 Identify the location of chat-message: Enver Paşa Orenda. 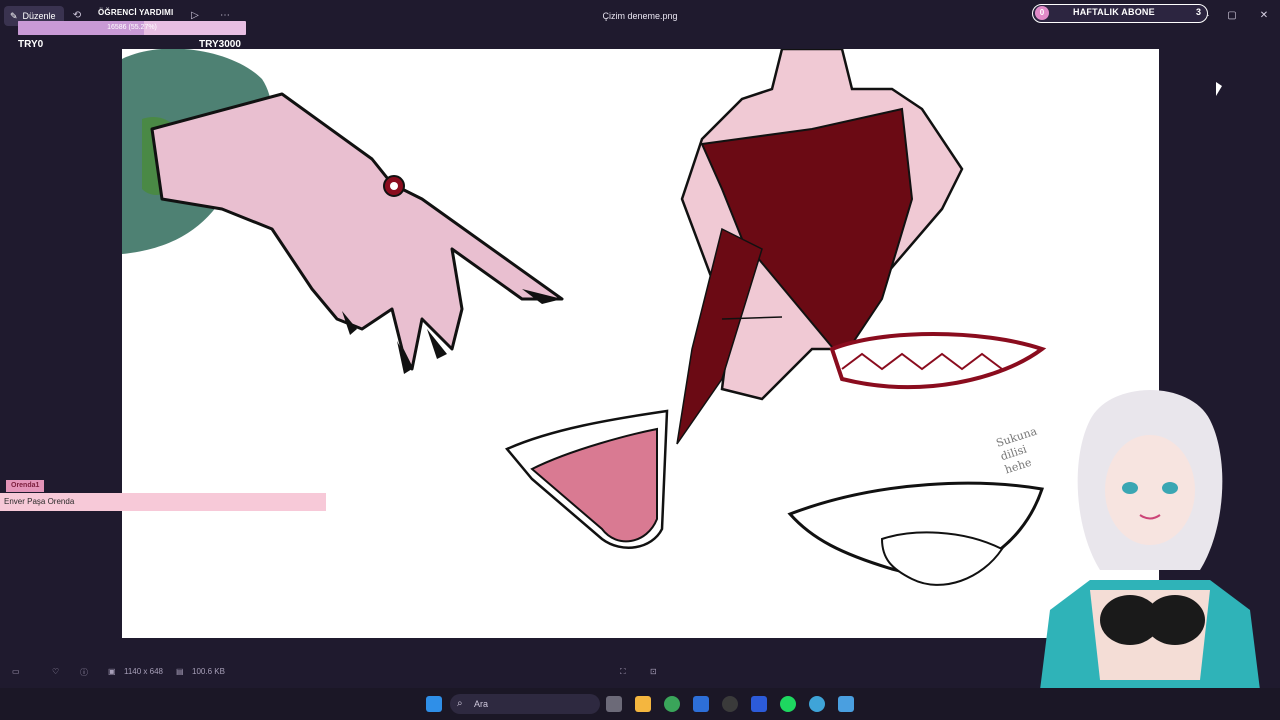
(163, 502).